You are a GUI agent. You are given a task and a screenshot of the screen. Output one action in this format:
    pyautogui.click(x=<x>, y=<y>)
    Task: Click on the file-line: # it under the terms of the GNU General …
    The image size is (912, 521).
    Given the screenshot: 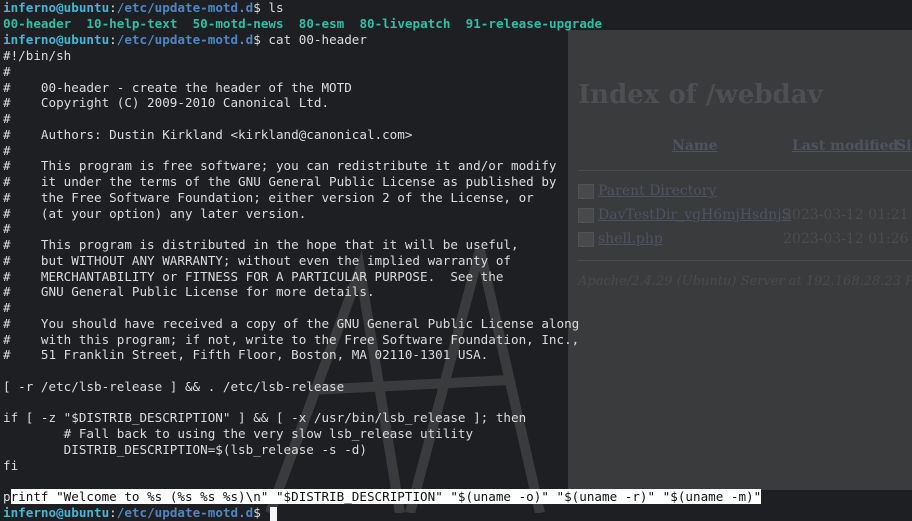 What is the action you would take?
    pyautogui.click(x=280, y=181)
    